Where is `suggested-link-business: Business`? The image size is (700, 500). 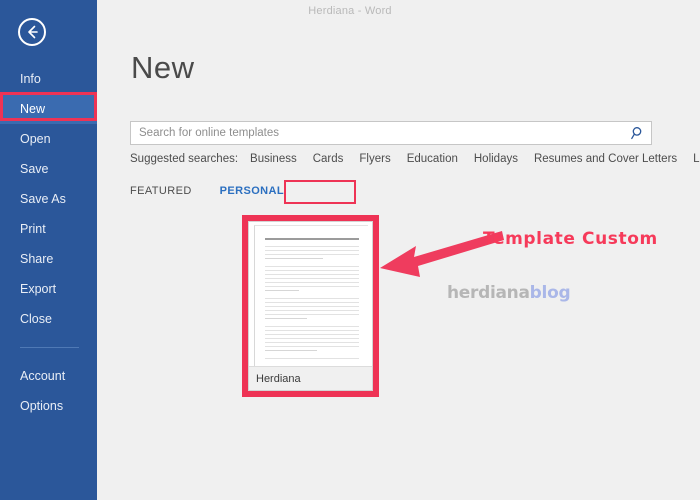 suggested-link-business: Business is located at coordinates (273, 159).